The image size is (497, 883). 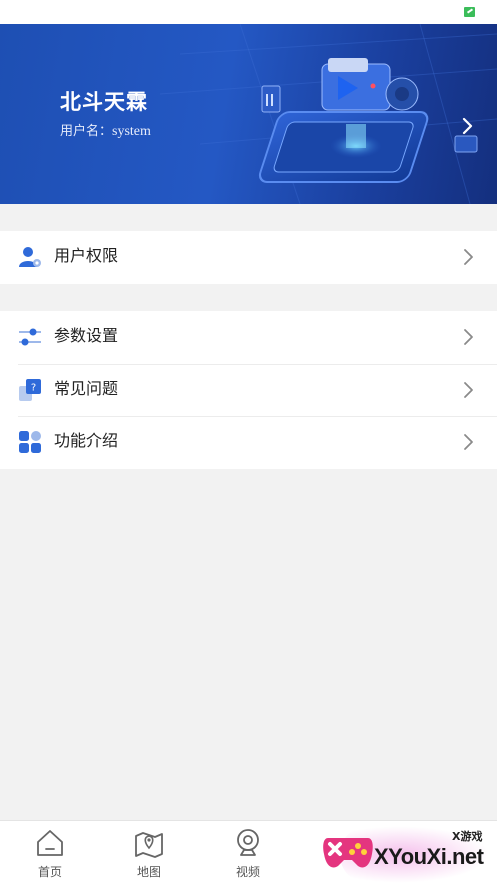 I want to click on tab-label: 首页, so click(x=49, y=872).